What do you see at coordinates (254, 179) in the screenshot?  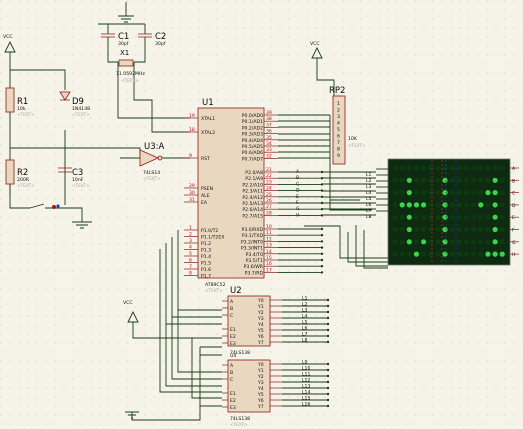 I see `u1-pin-name: P2.1/A9` at bounding box center [254, 179].